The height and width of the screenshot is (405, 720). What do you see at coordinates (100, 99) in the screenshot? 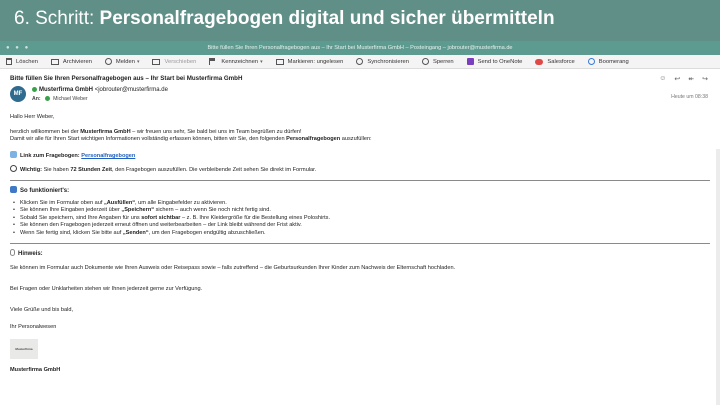
I see `recipient: An: Michael Weber` at bounding box center [100, 99].